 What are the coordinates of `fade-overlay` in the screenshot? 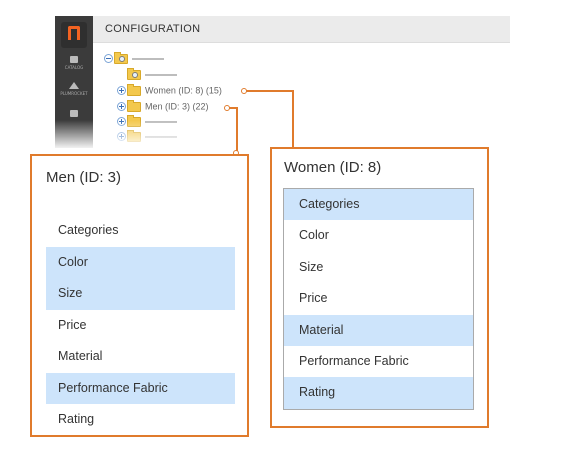 It's located at (285, 135).